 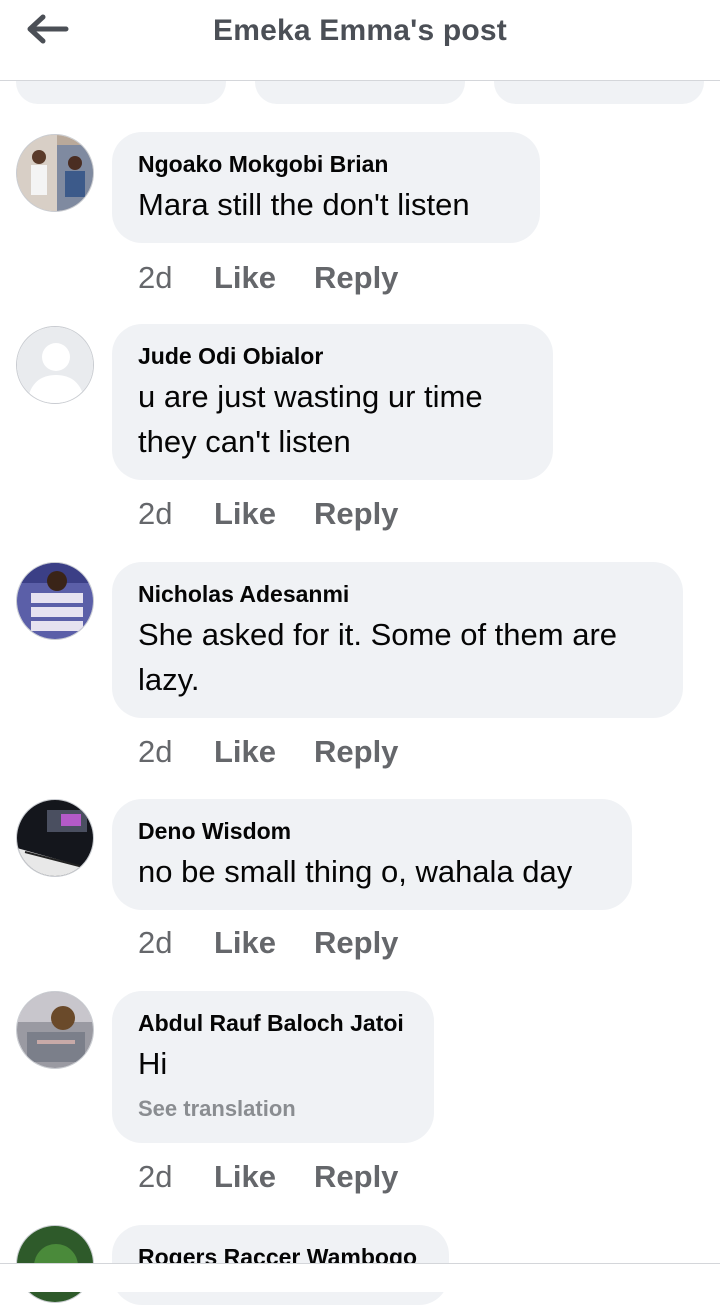 What do you see at coordinates (326, 164) in the screenshot?
I see `comment-author: Ngoako Mokgobi Brian` at bounding box center [326, 164].